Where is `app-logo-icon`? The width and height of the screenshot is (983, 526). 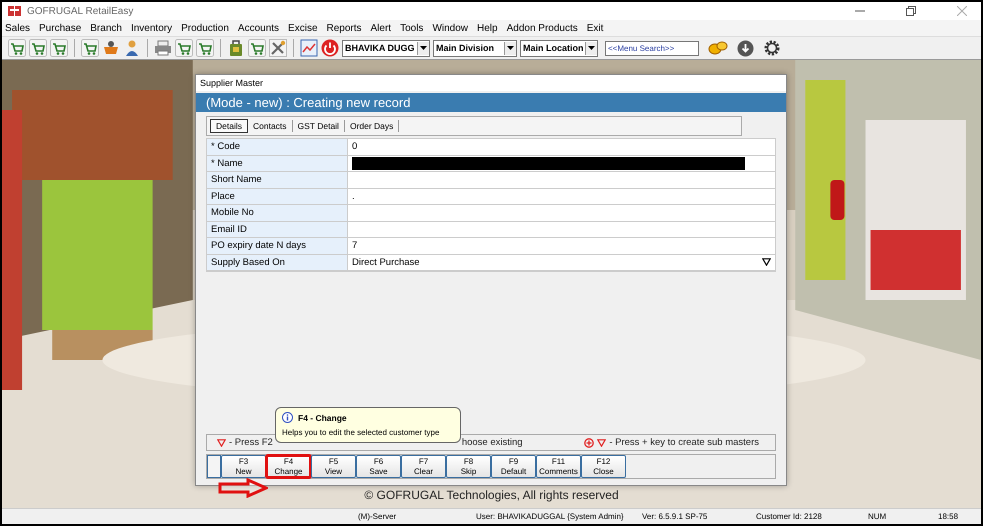 app-logo-icon is located at coordinates (15, 11).